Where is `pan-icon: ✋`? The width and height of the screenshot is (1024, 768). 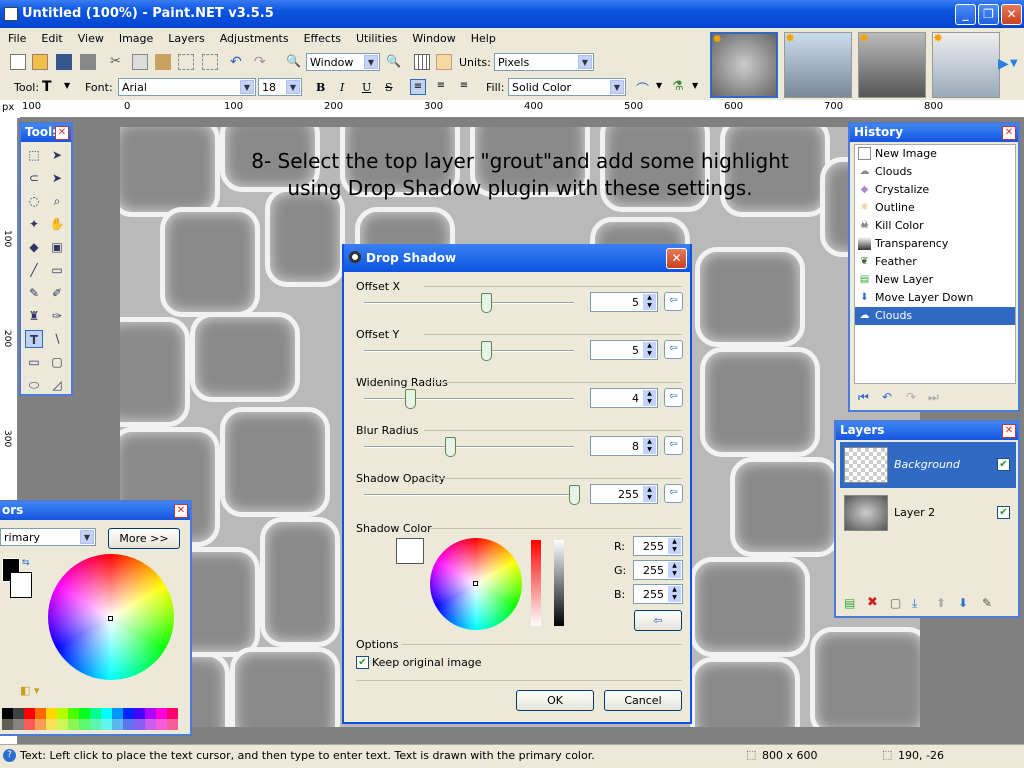 pan-icon: ✋ is located at coordinates (57, 224).